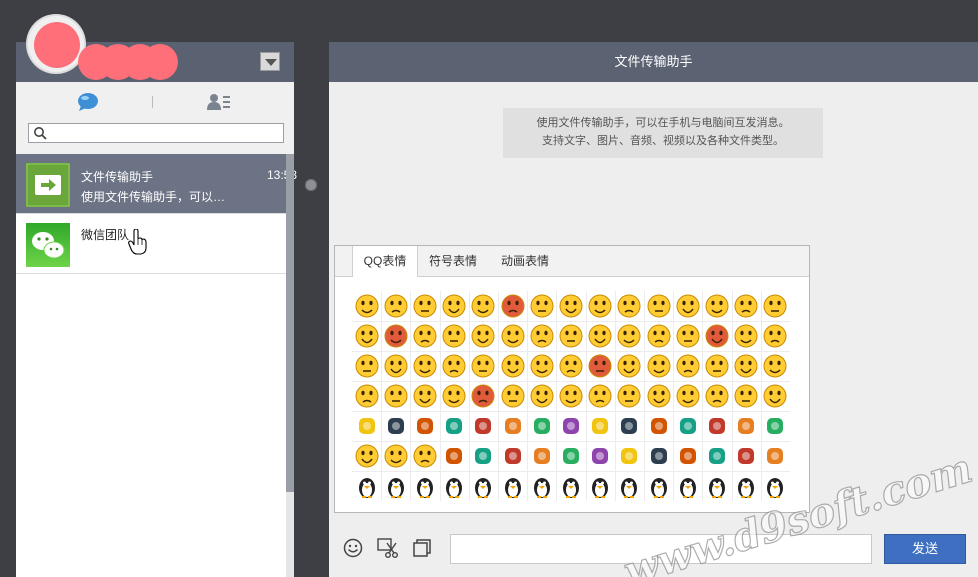 The height and width of the screenshot is (577, 978). What do you see at coordinates (290, 323) in the screenshot?
I see `chat-list-scroll-thumb` at bounding box center [290, 323].